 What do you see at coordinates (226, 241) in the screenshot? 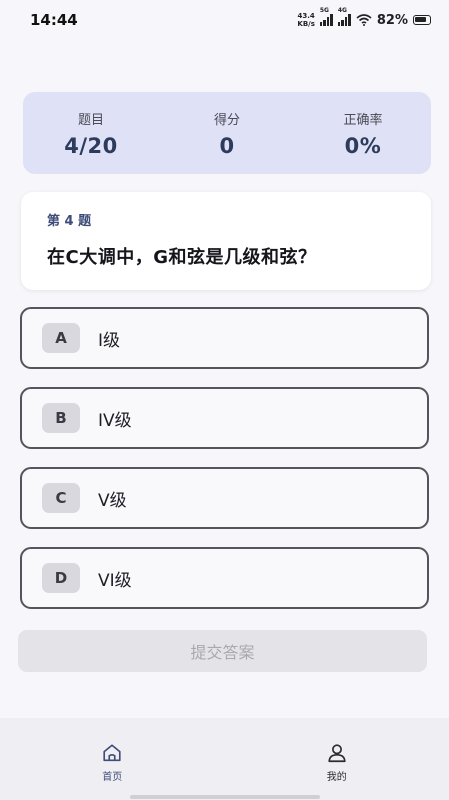
I see `question-card: 第 4 题 在C大调中，G和弦是几级和弦？` at bounding box center [226, 241].